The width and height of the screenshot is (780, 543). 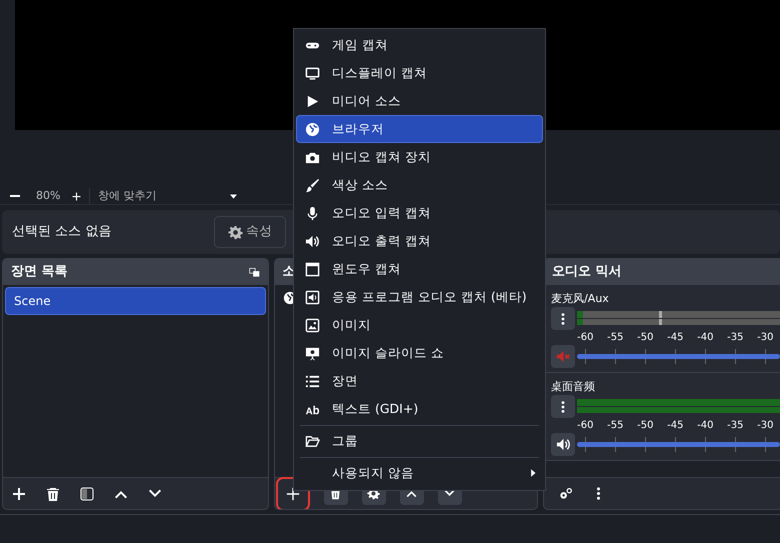 I want to click on gear-icon, so click(x=235, y=232).